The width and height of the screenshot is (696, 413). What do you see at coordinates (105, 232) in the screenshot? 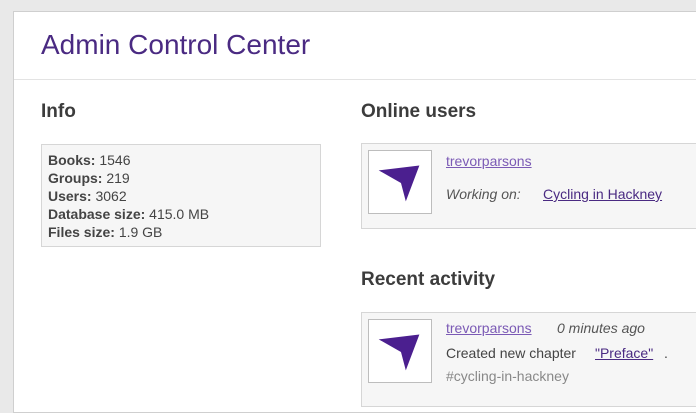
I see `info-row-files-size: Files size: 1.9 GB` at bounding box center [105, 232].